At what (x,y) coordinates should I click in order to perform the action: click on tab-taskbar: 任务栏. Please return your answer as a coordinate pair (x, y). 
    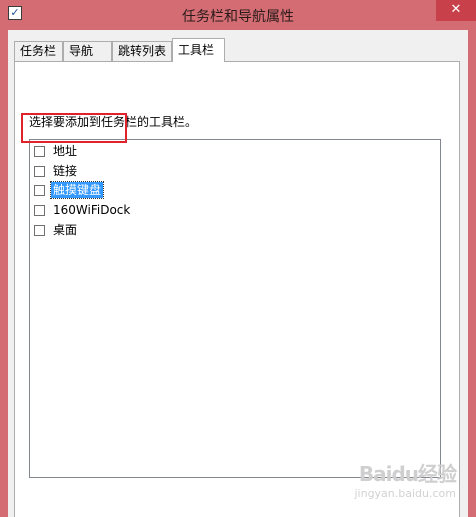
    Looking at the image, I should click on (38, 51).